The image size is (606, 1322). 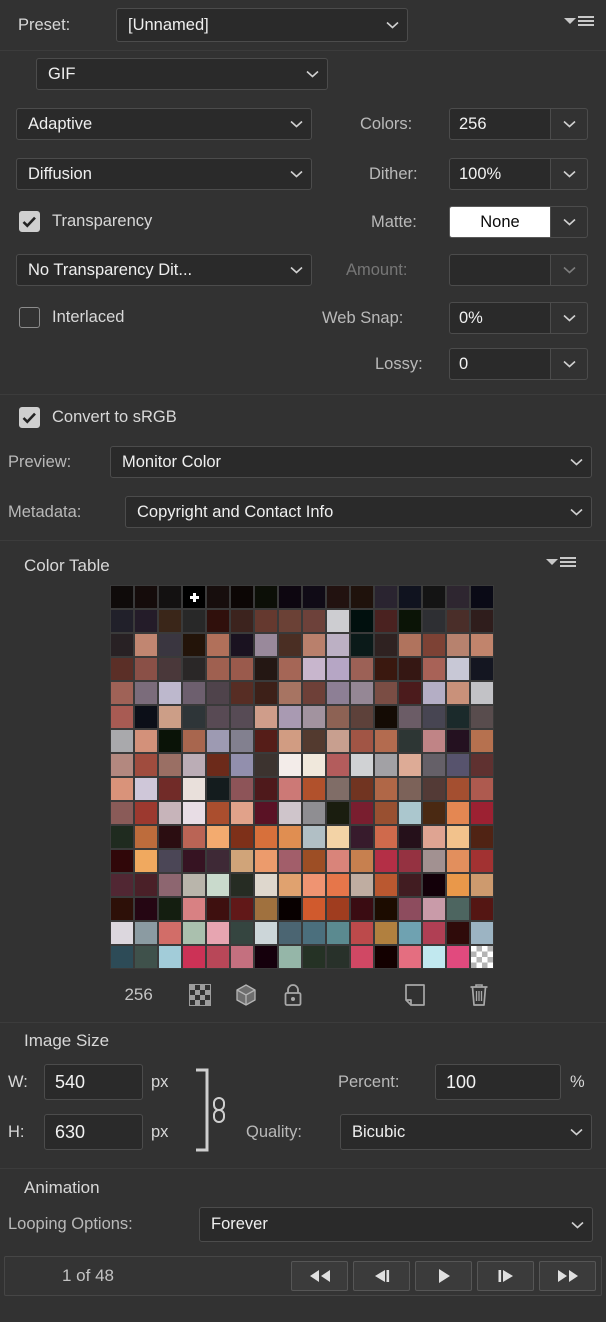 What do you see at coordinates (569, 364) in the screenshot?
I see `lossy-dropdown-button` at bounding box center [569, 364].